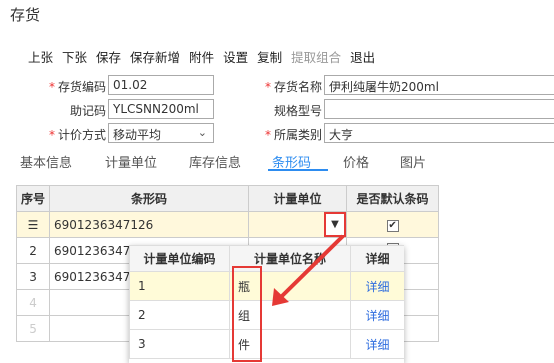 Image resolution: width=554 pixels, height=363 pixels. Describe the element at coordinates (413, 161) in the screenshot. I see `tab-image: 图片` at that location.